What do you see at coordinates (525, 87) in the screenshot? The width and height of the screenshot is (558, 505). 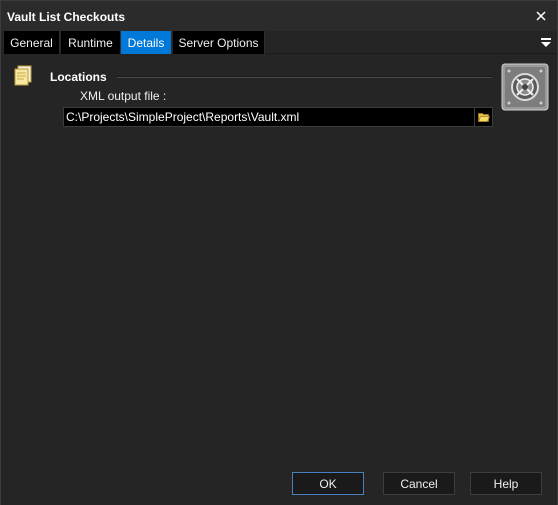 I see `vault-icon` at bounding box center [525, 87].